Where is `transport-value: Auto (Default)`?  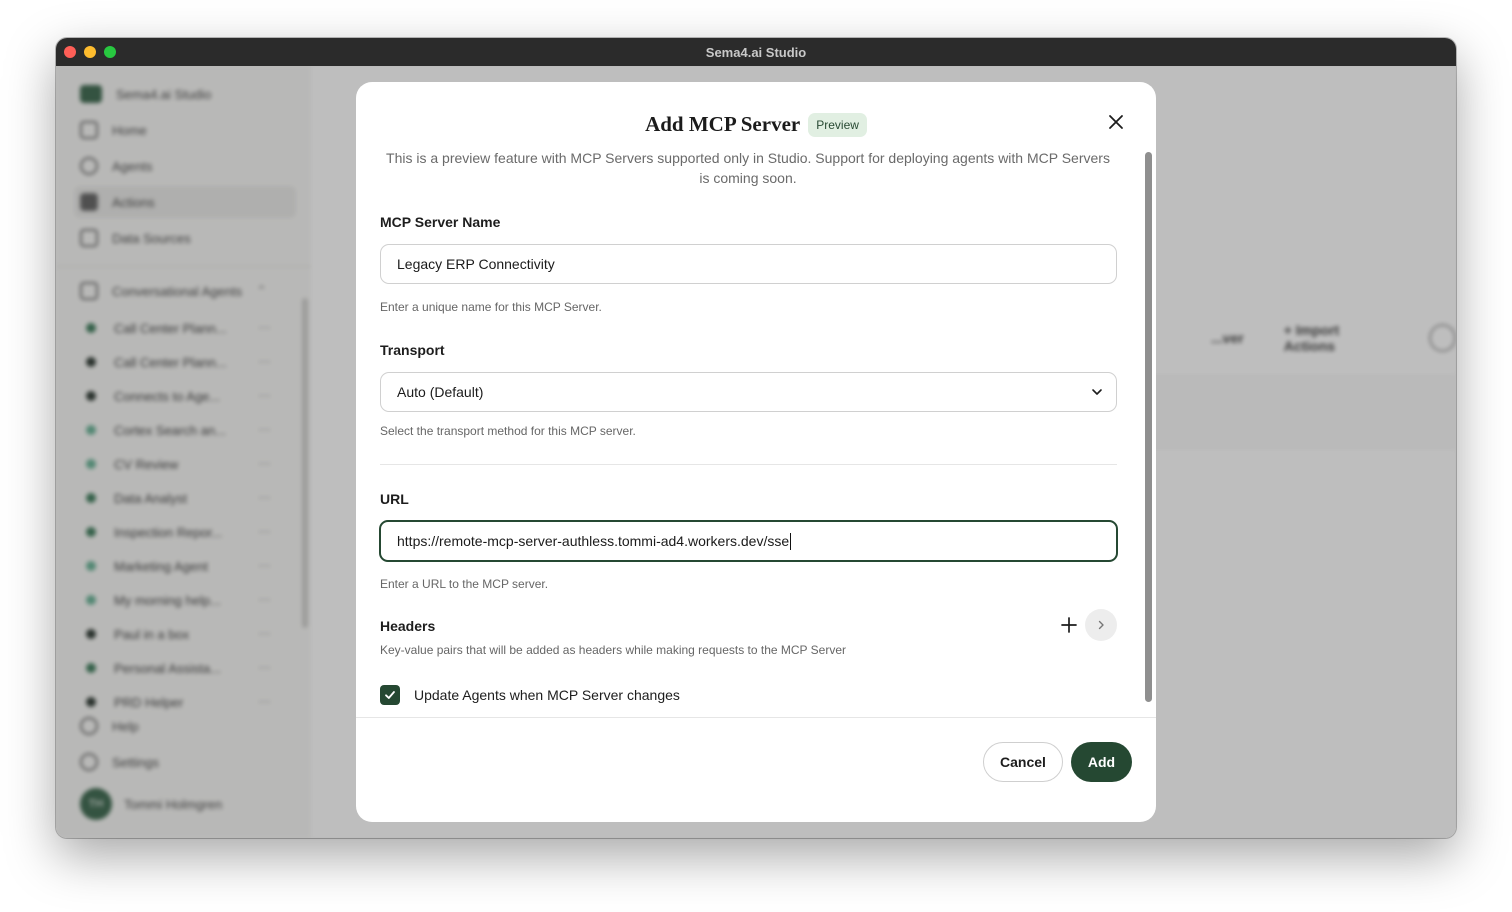
transport-value: Auto (Default) is located at coordinates (440, 392).